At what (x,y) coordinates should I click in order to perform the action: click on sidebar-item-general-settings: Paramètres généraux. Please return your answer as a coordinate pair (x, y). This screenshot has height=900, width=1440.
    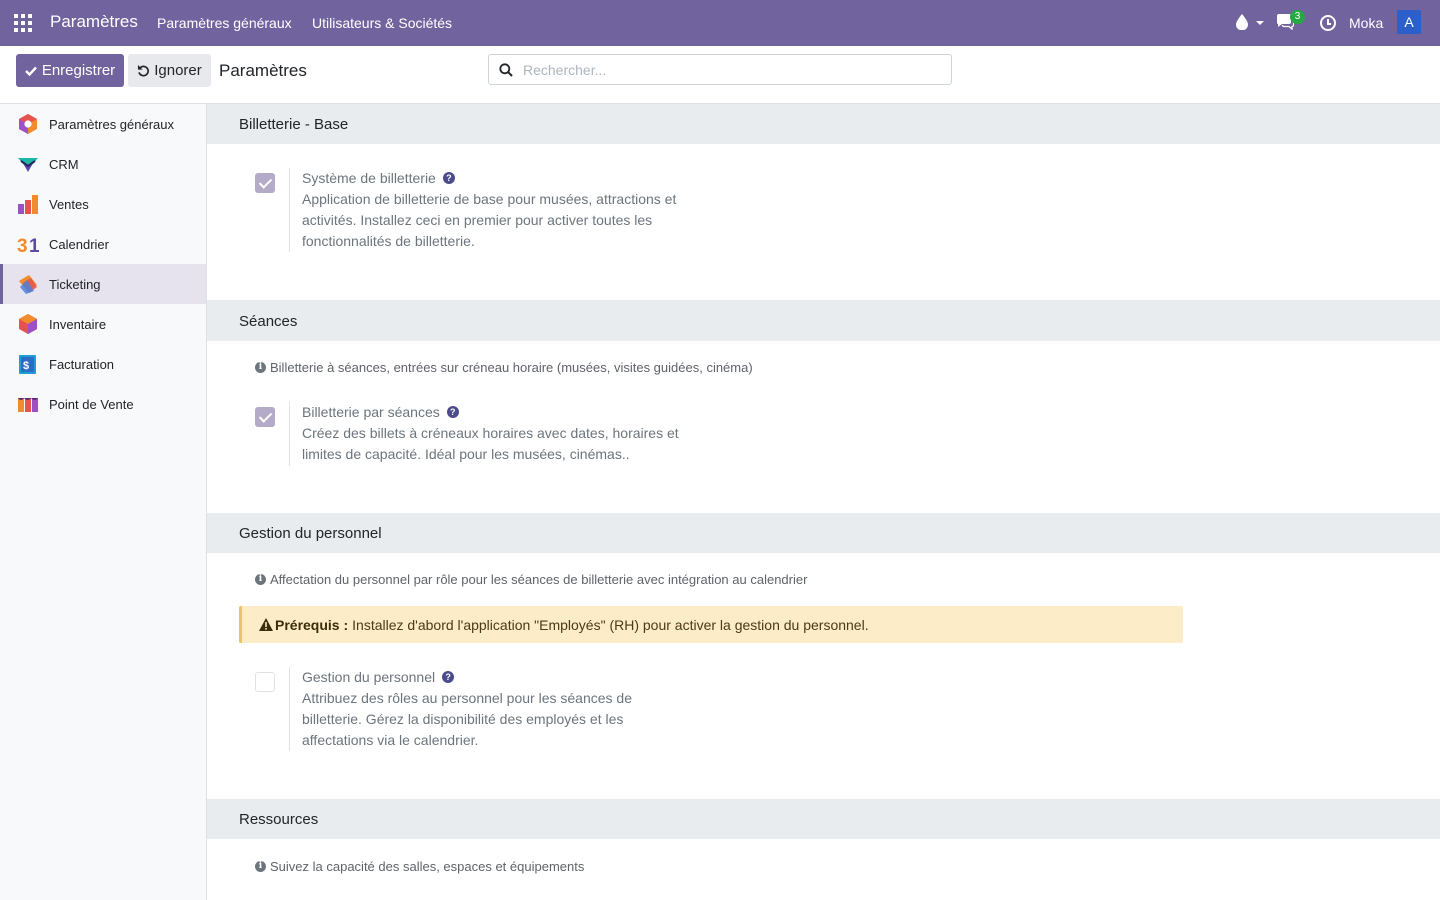
    Looking at the image, I should click on (103, 124).